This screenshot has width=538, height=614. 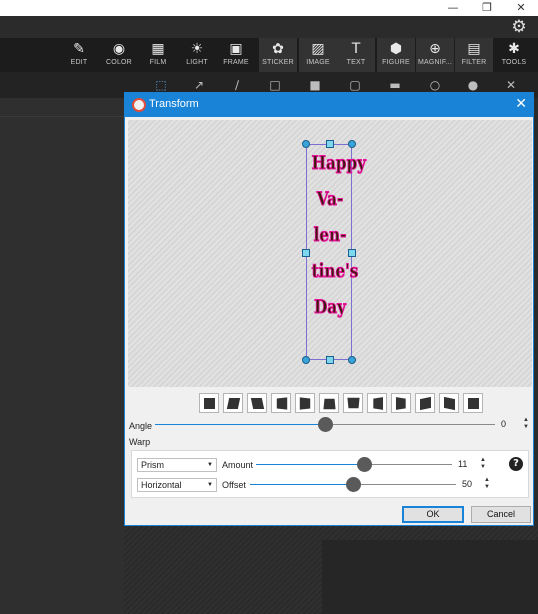 What do you see at coordinates (435, 49) in the screenshot?
I see `magnifier-icon: ⊕` at bounding box center [435, 49].